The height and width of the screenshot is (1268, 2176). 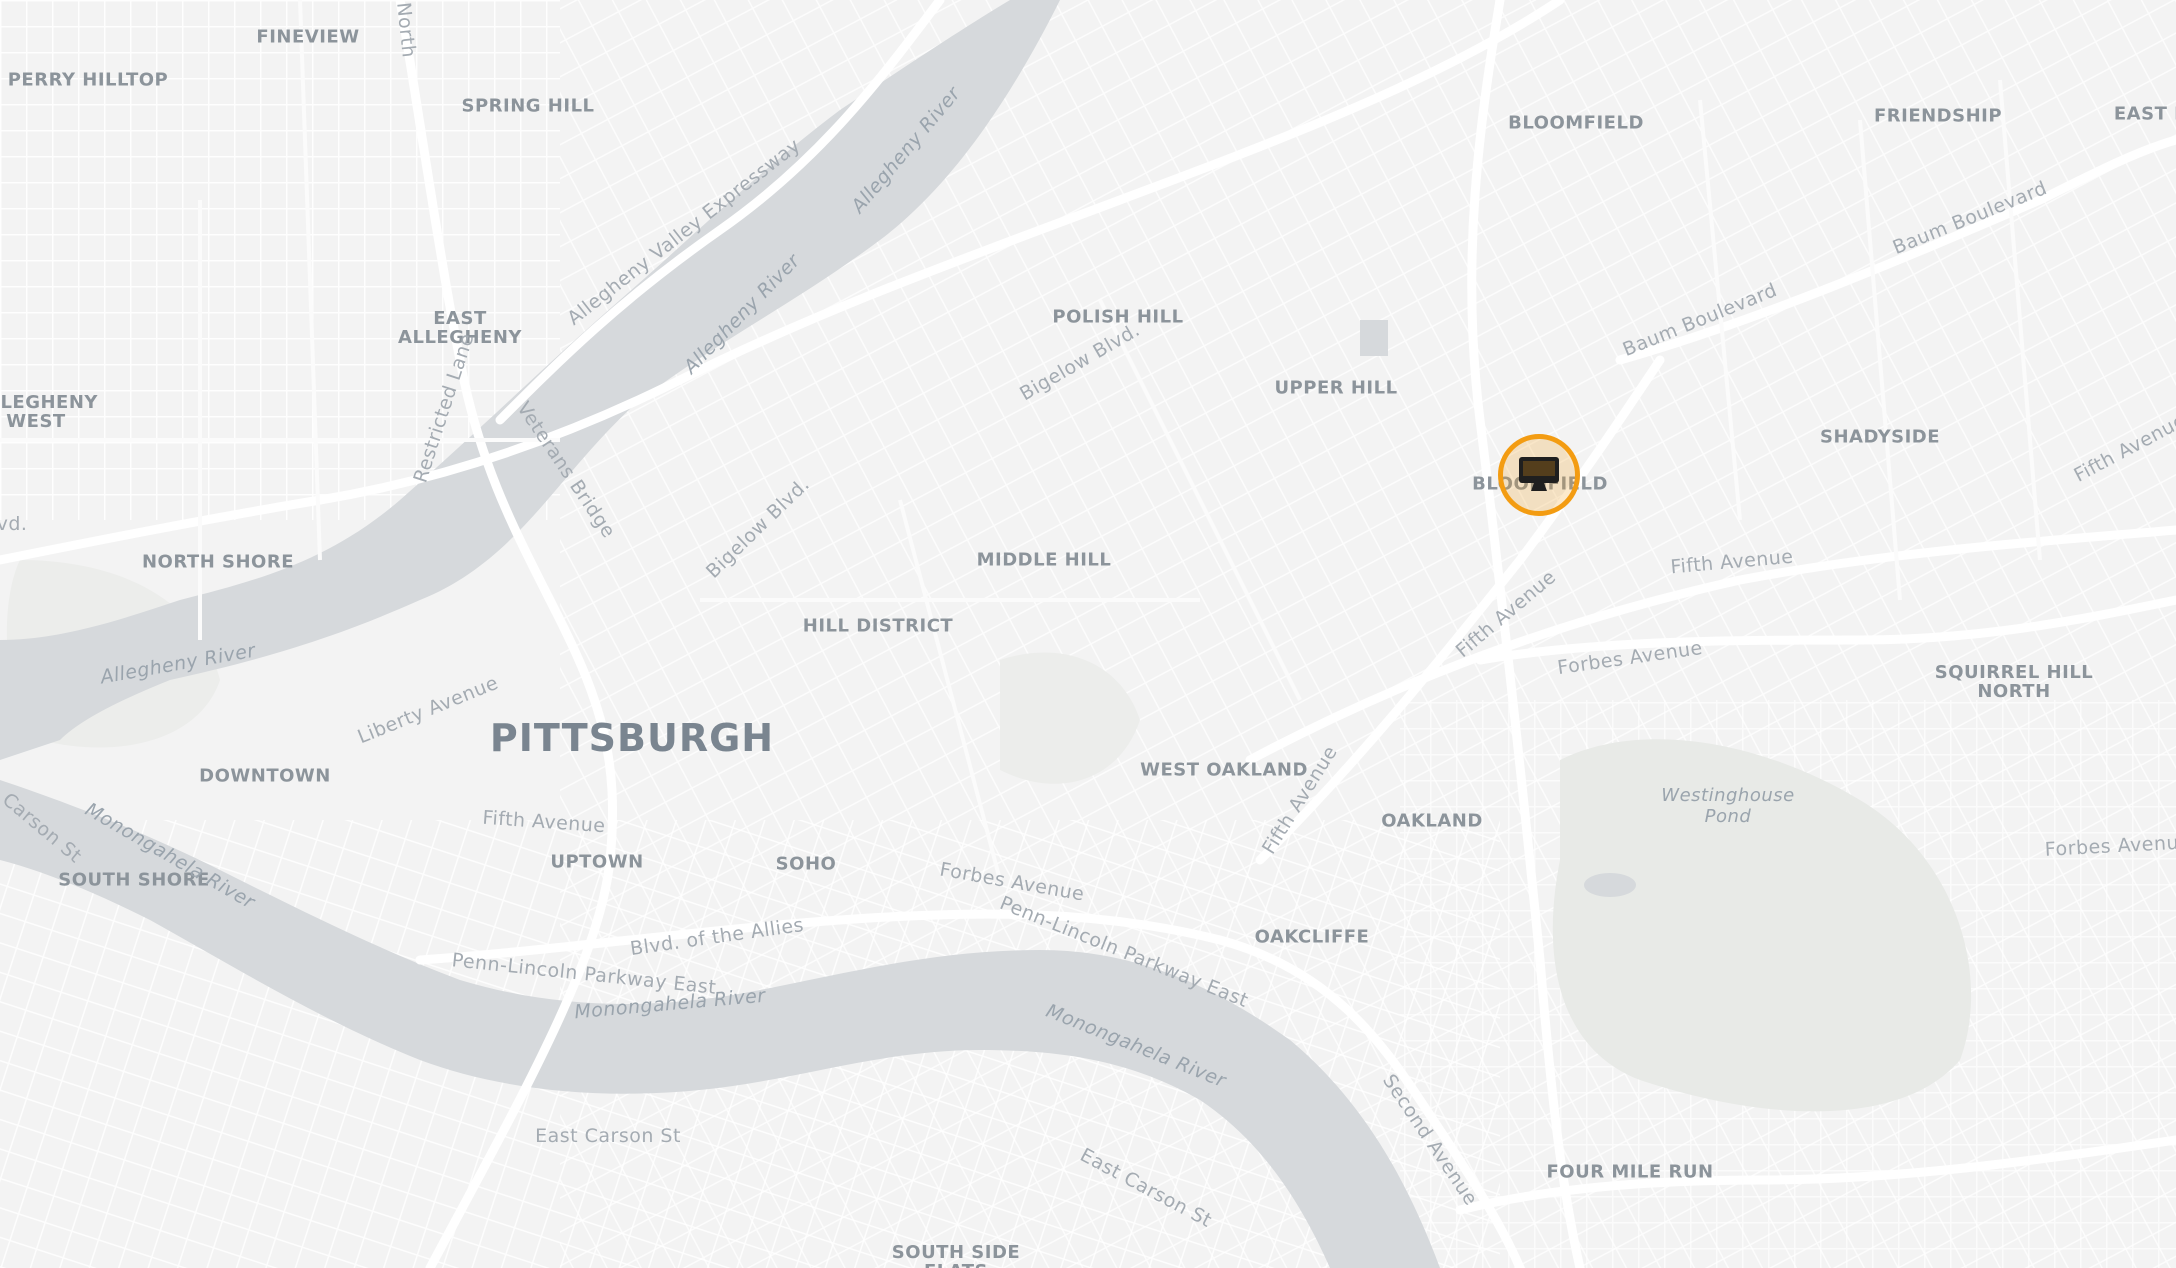 I want to click on neighborhood-label: MIDDLE HILL, so click(x=1044, y=560).